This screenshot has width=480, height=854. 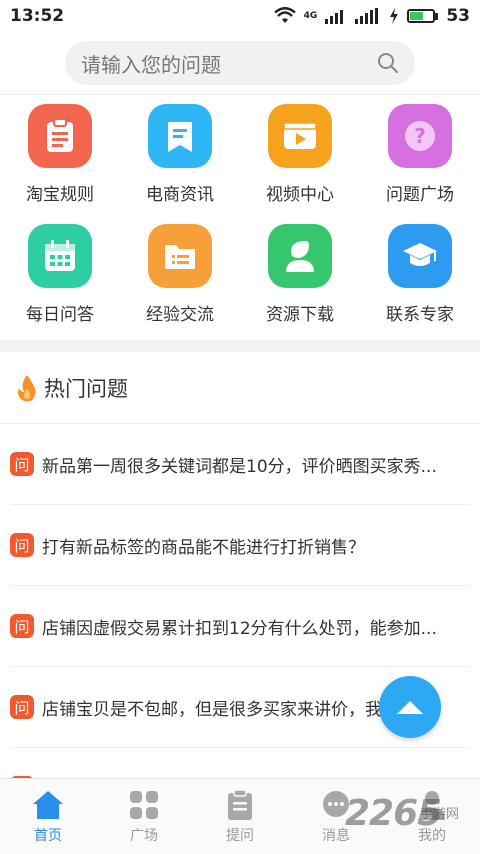 What do you see at coordinates (300, 315) in the screenshot?
I see `category-label: 资源下载` at bounding box center [300, 315].